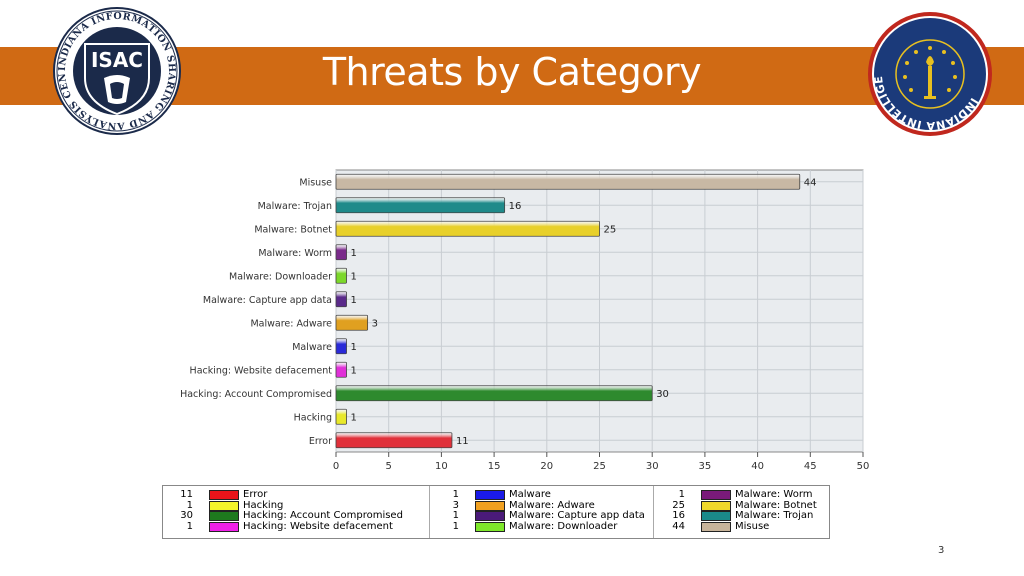  Describe the element at coordinates (315, 182) in the screenshot. I see `y-tick-label: Misuse` at that location.